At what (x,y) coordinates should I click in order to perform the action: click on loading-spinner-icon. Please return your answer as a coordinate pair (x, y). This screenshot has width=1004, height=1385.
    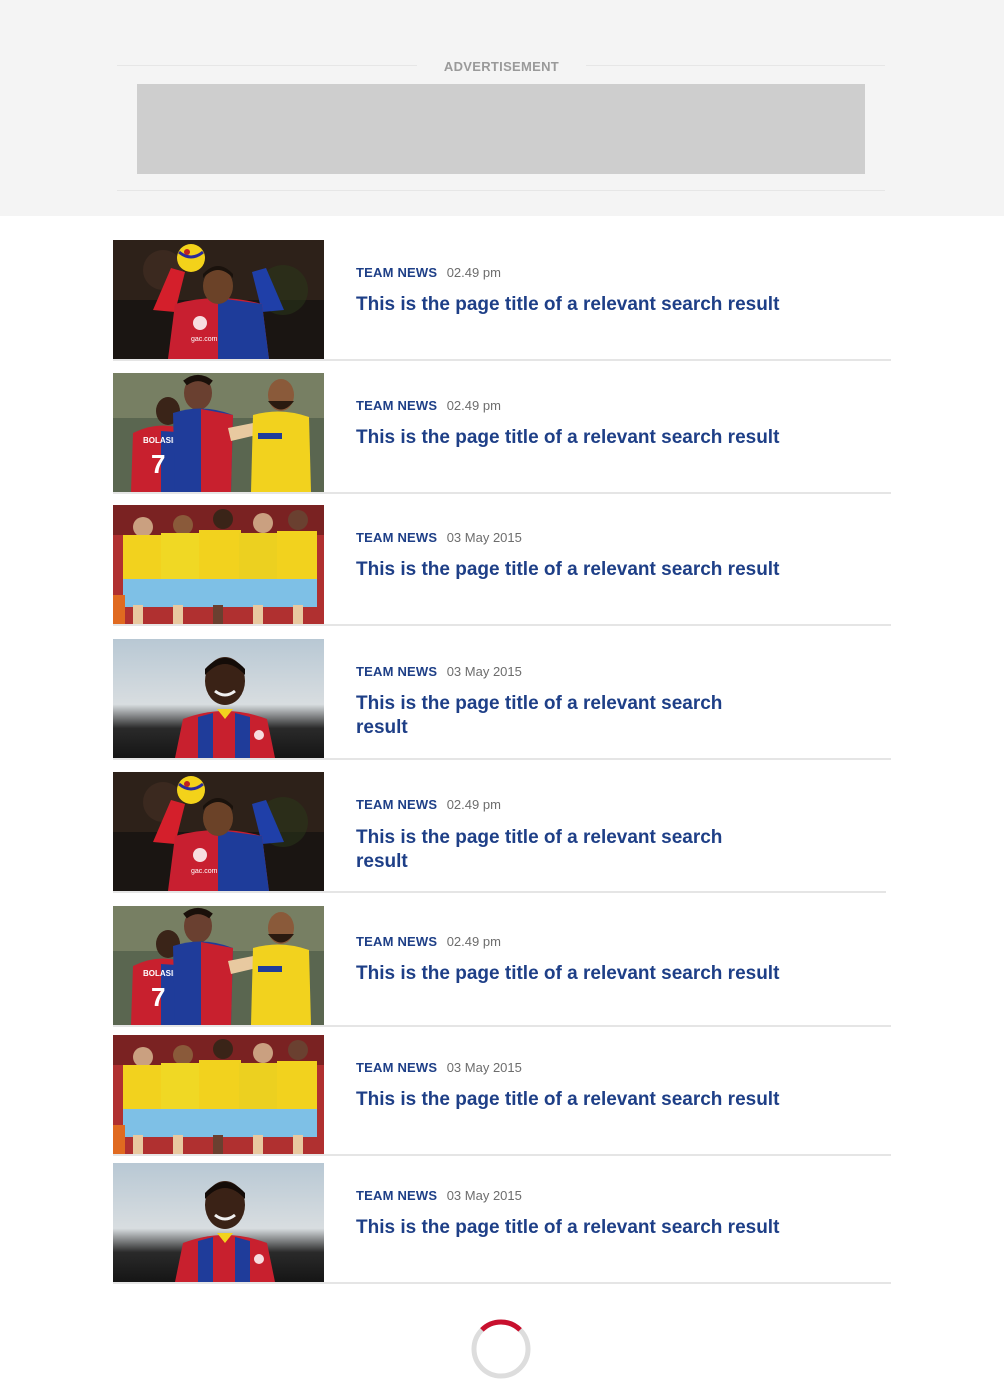
    Looking at the image, I should click on (501, 1349).